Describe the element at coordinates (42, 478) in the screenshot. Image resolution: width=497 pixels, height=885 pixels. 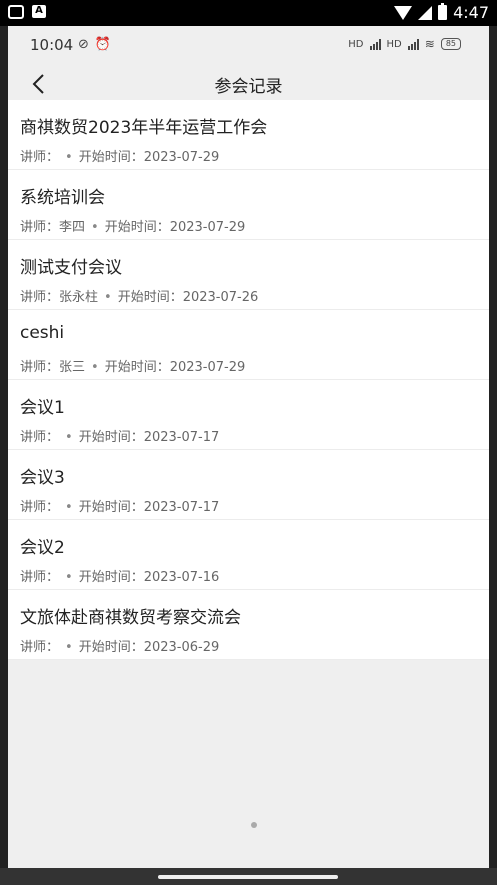
I see `meeting-title: 会议3` at that location.